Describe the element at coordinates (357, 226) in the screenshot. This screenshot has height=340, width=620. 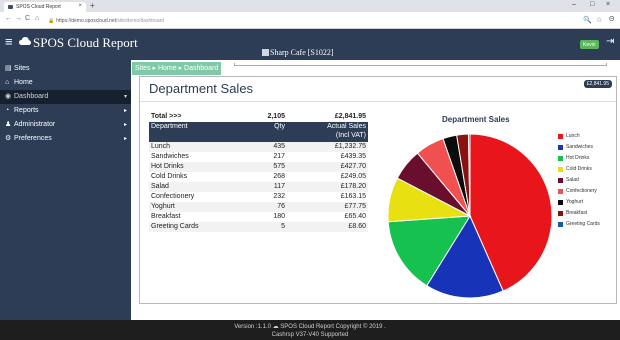
I see `cell-amount: £8.60` at that location.